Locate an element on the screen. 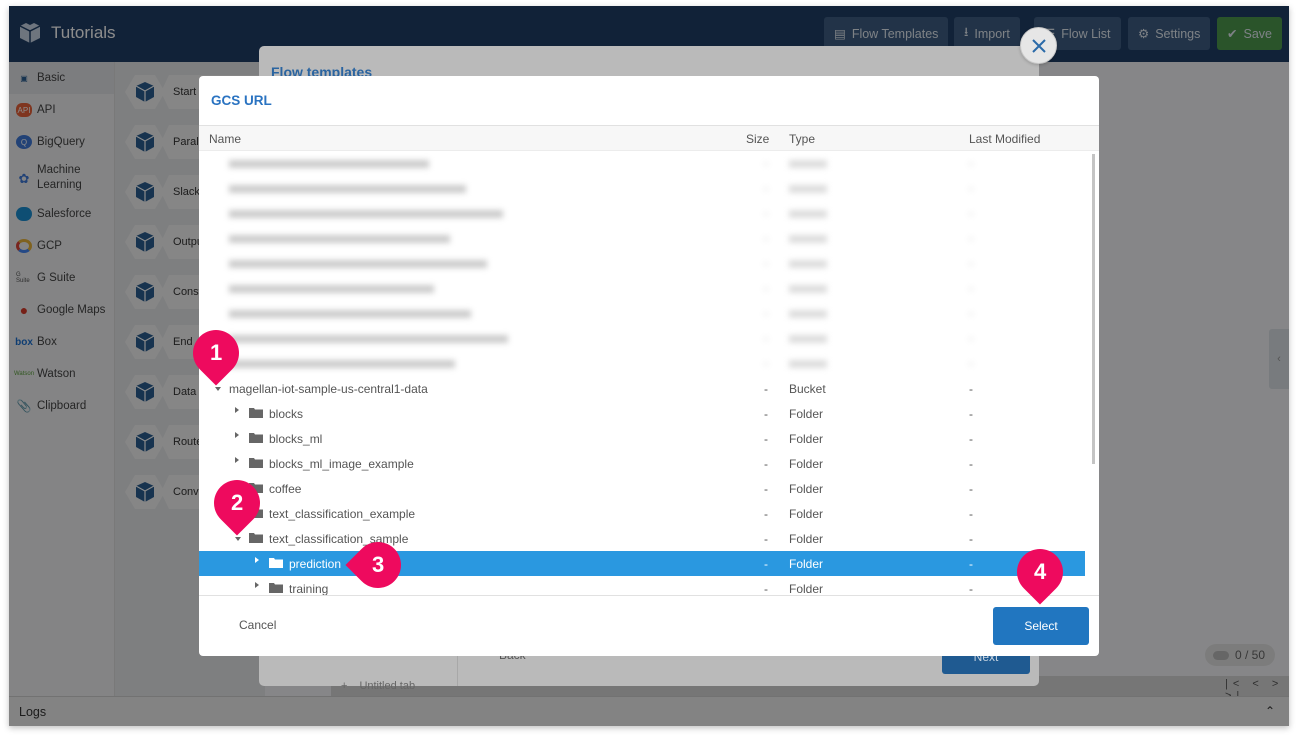 This screenshot has width=1298, height=738. table-row: blocks_ml_image_example - Folder - is located at coordinates (642, 463).